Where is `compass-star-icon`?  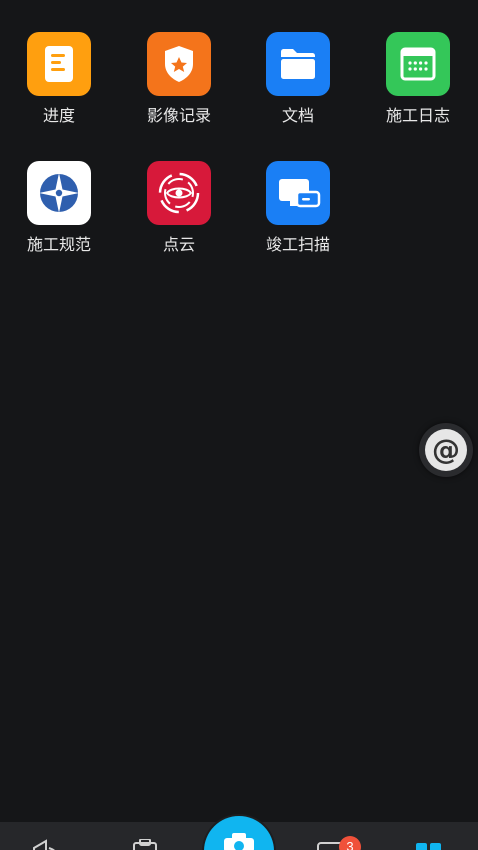 compass-star-icon is located at coordinates (59, 193).